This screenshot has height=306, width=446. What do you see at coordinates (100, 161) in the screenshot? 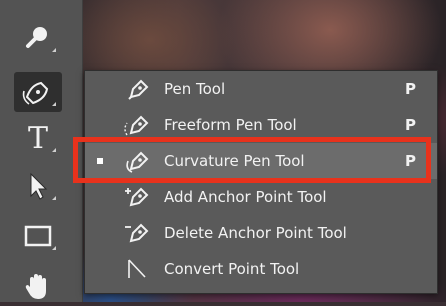
I see `selected-bullet-icon` at bounding box center [100, 161].